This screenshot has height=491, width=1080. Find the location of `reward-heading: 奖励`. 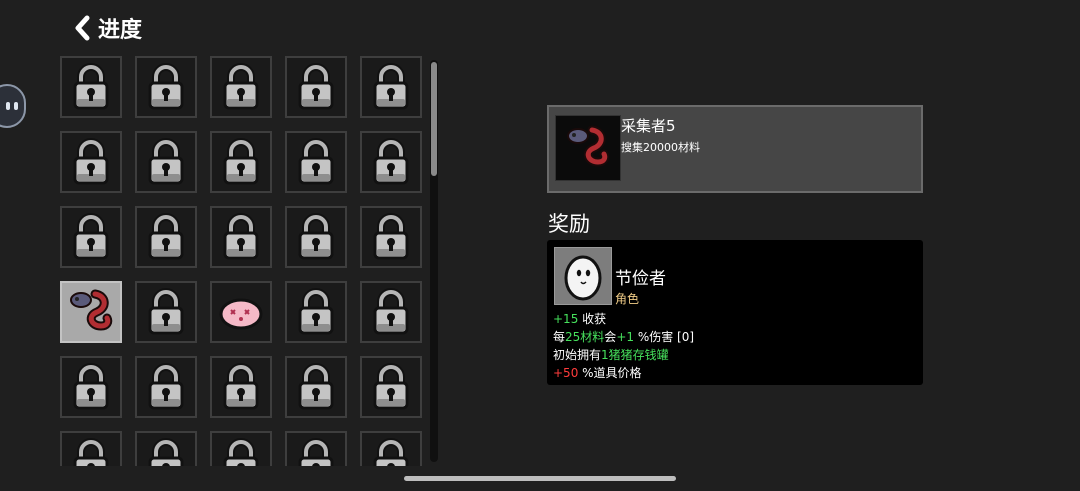

reward-heading: 奖励 is located at coordinates (569, 224).